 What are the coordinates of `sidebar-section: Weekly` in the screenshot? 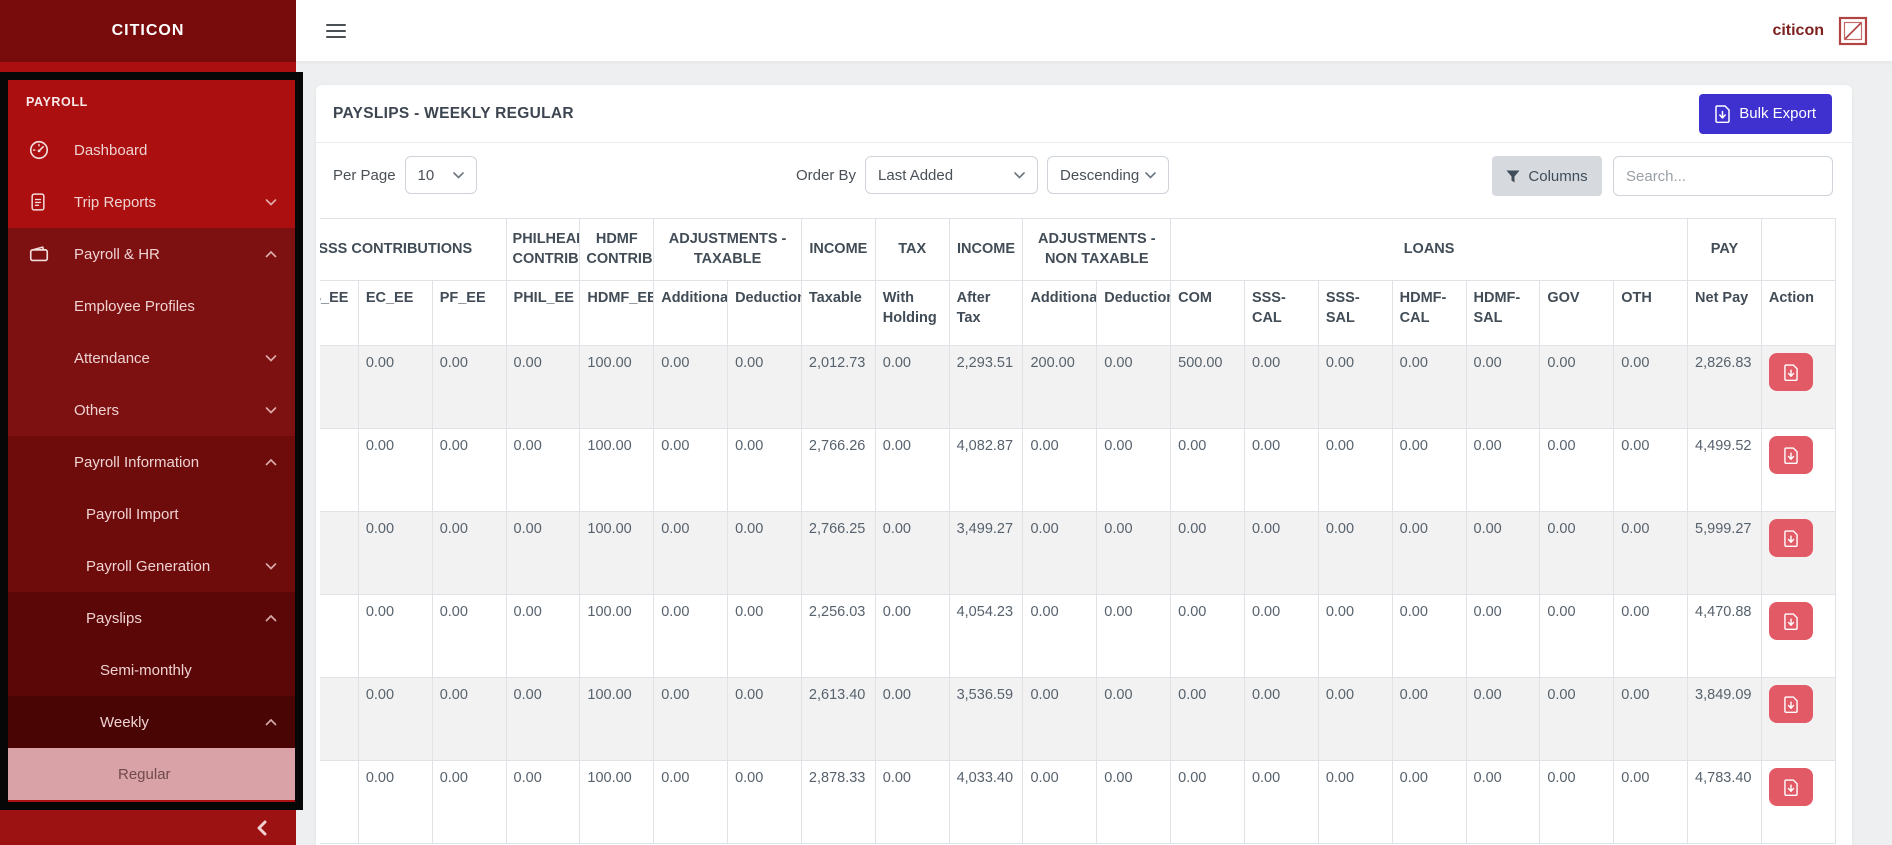 It's located at (151, 722).